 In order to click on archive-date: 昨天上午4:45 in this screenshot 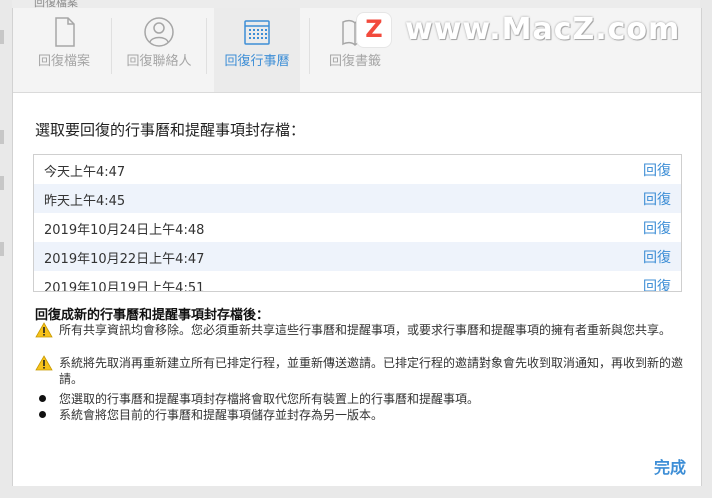, I will do `click(85, 201)`.